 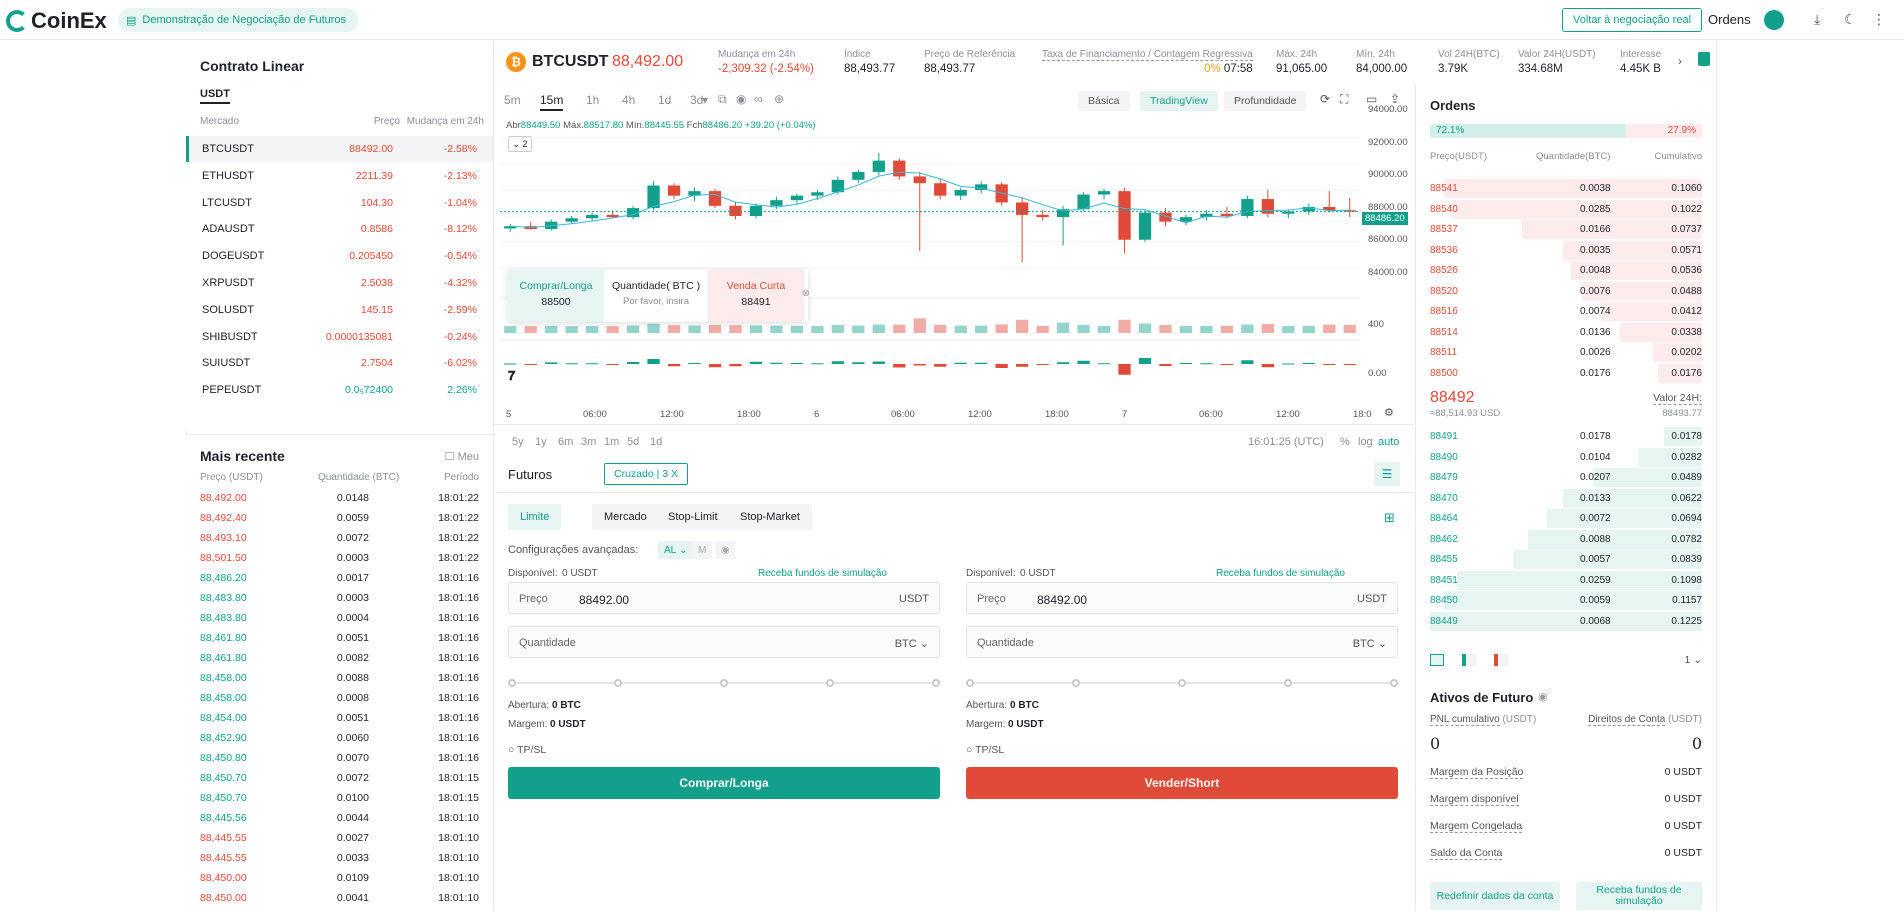 I want to click on col-change: Mudança em 24h, so click(x=445, y=121).